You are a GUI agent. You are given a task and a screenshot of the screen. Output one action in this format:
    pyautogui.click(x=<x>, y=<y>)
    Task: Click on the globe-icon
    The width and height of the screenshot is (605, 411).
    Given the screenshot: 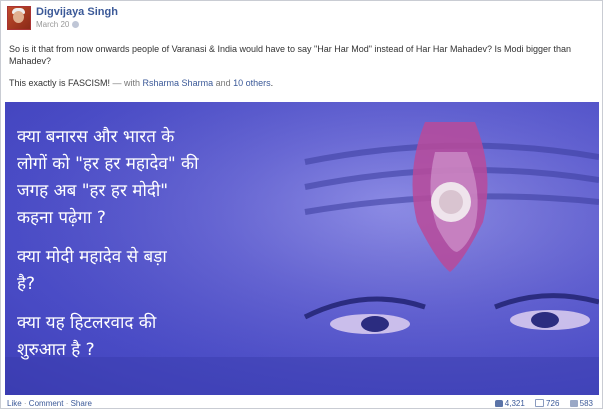 What is the action you would take?
    pyautogui.click(x=76, y=24)
    